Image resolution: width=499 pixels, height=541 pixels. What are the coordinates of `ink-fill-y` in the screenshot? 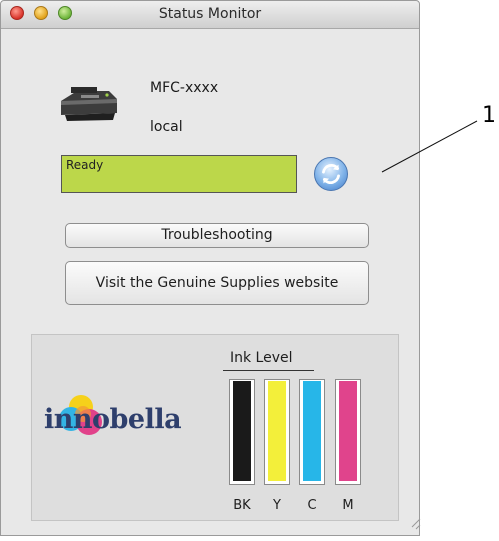 It's located at (277, 431).